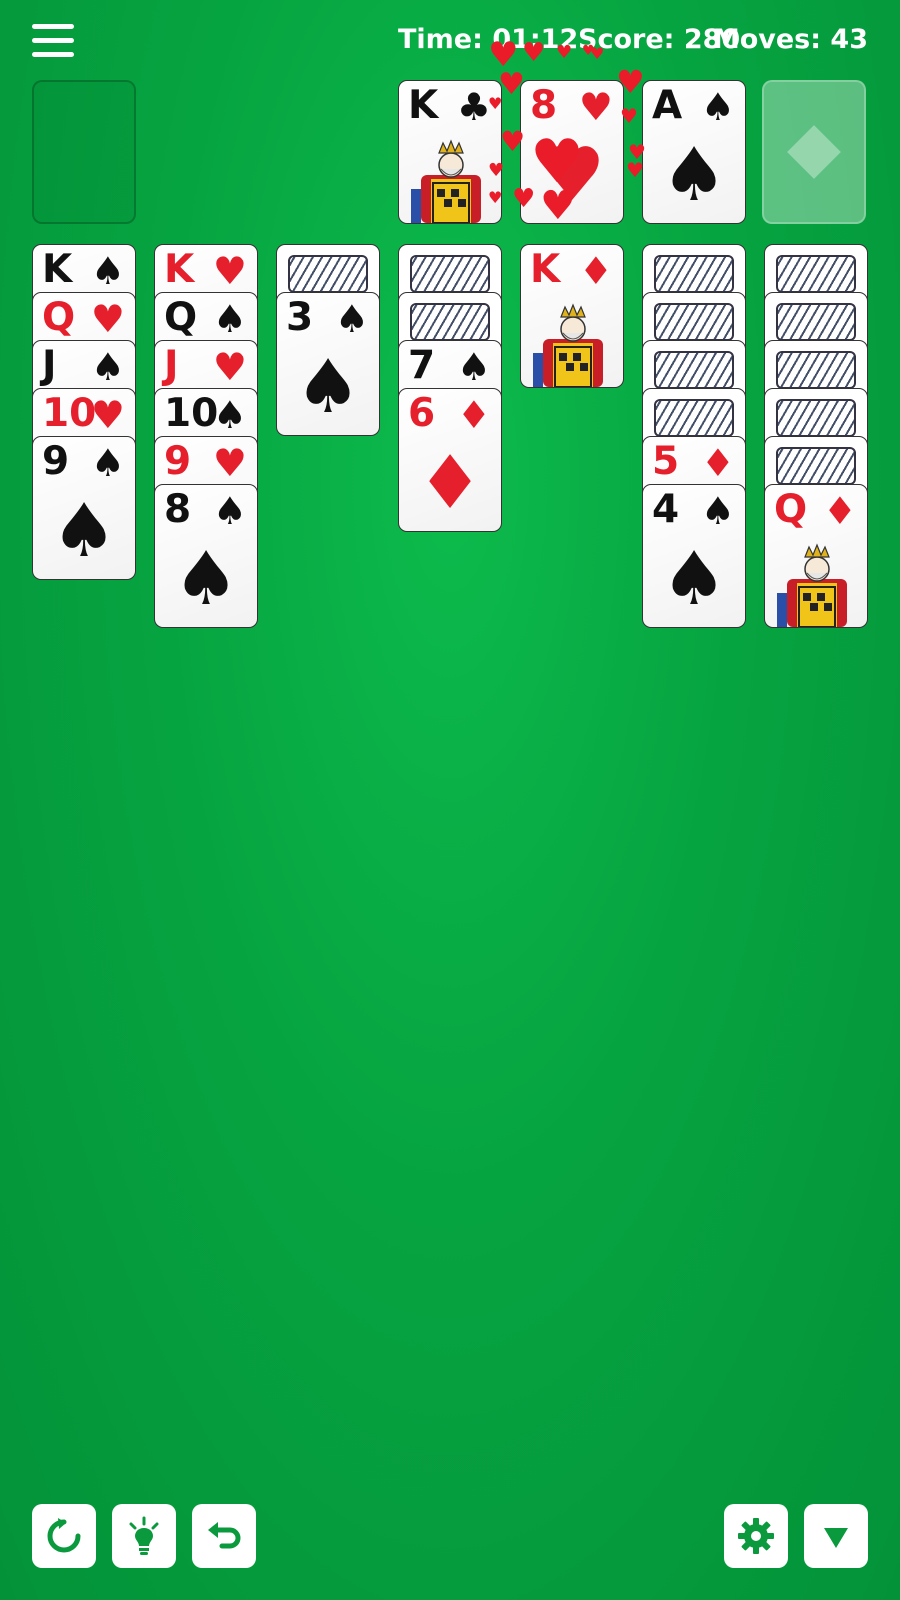 The image size is (900, 1600). I want to click on card-4-of-spades: 4 ♠ ♠, so click(694, 556).